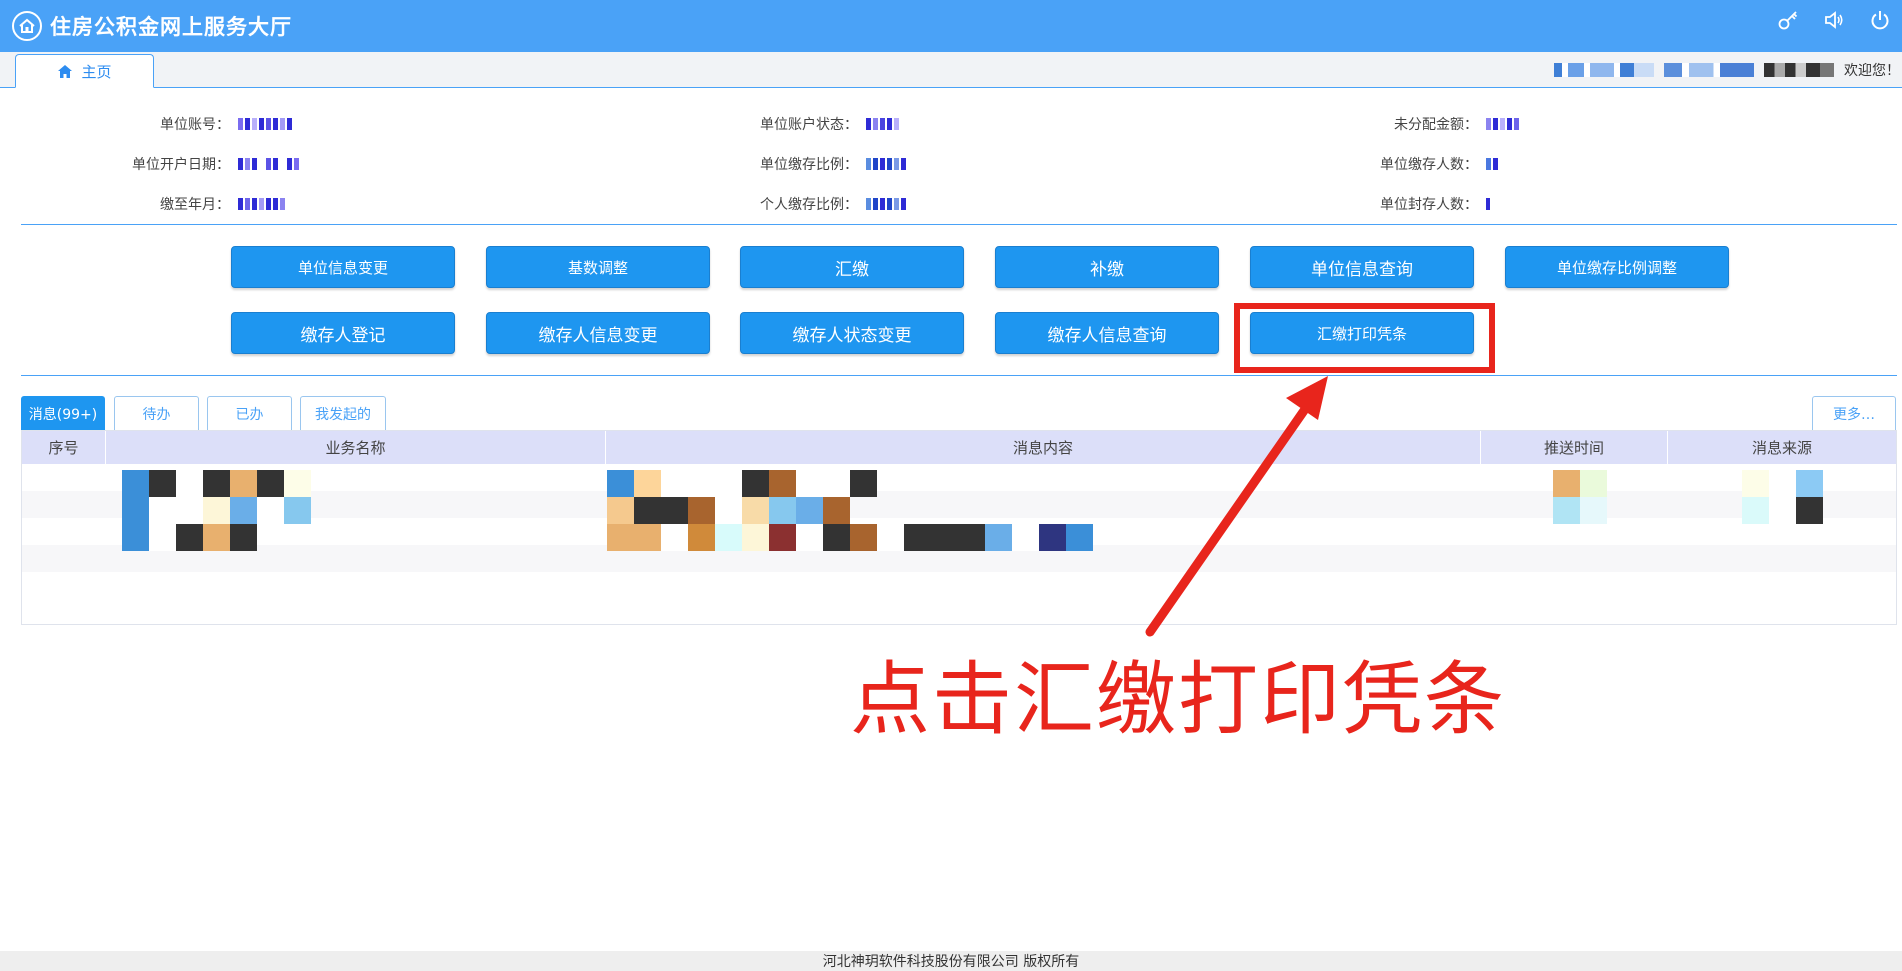 The image size is (1902, 971). I want to click on depositor-info-change-button: 缴存人信息变更, so click(598, 333).